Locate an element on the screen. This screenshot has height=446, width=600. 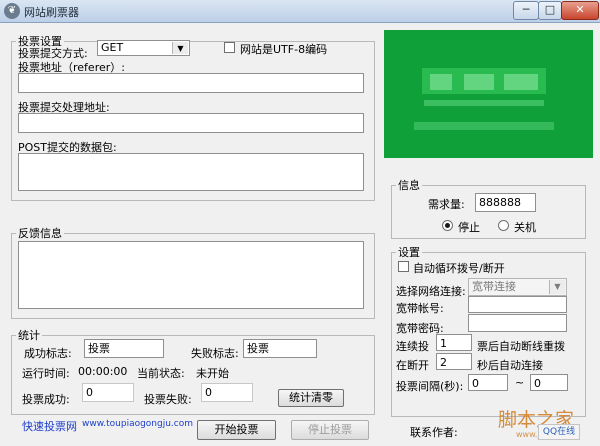
connection-select: 宽带连接 ▼ is located at coordinates (517, 287).